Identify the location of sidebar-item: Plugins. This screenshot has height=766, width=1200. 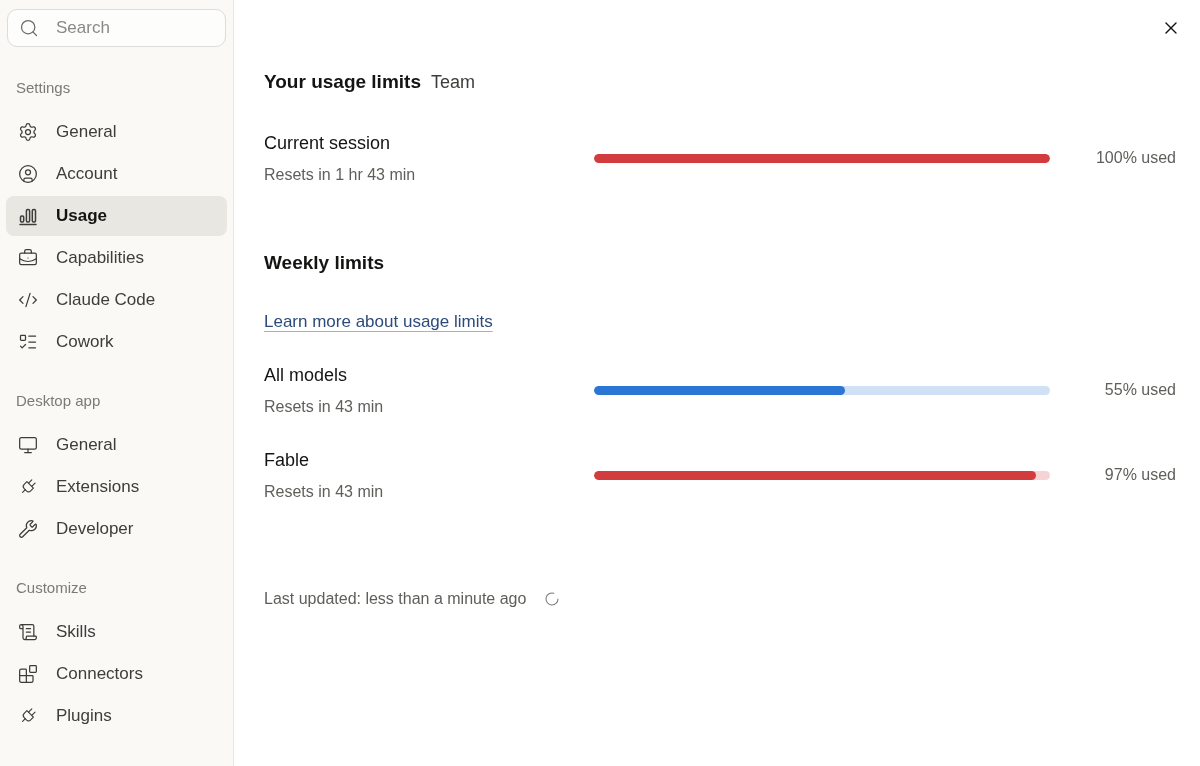
(116, 716).